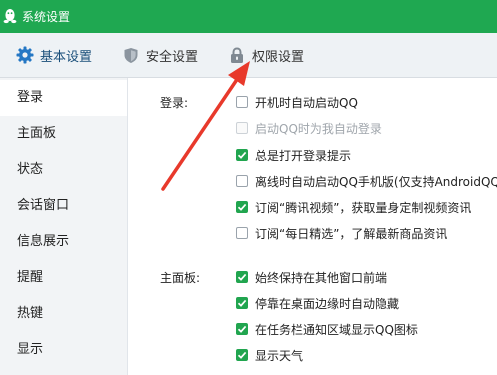 The height and width of the screenshot is (375, 497). What do you see at coordinates (63, 242) in the screenshot?
I see `sidebar-item-info-display: 信息展示` at bounding box center [63, 242].